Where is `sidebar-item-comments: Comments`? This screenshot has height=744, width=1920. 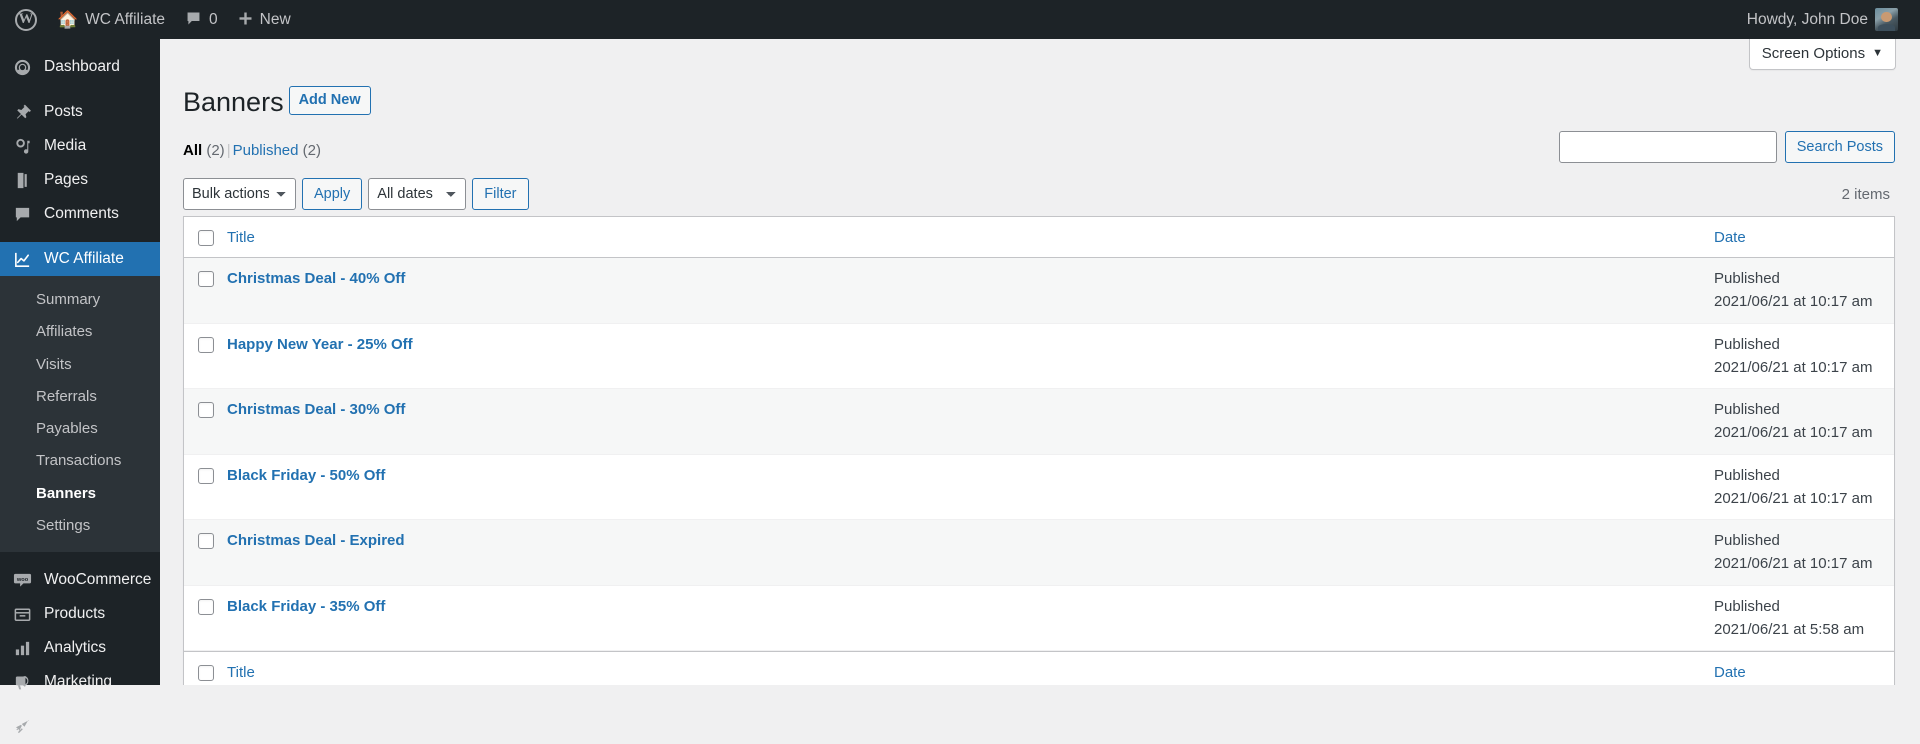 sidebar-item-comments: Comments is located at coordinates (80, 214).